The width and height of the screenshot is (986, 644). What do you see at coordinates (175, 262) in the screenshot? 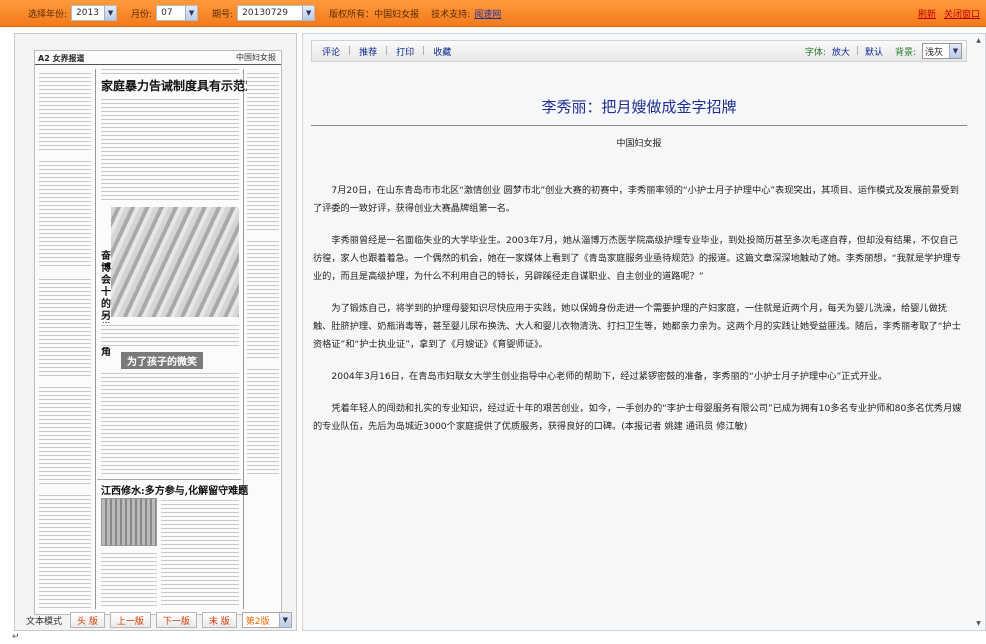
I see `newspaper-photo` at bounding box center [175, 262].